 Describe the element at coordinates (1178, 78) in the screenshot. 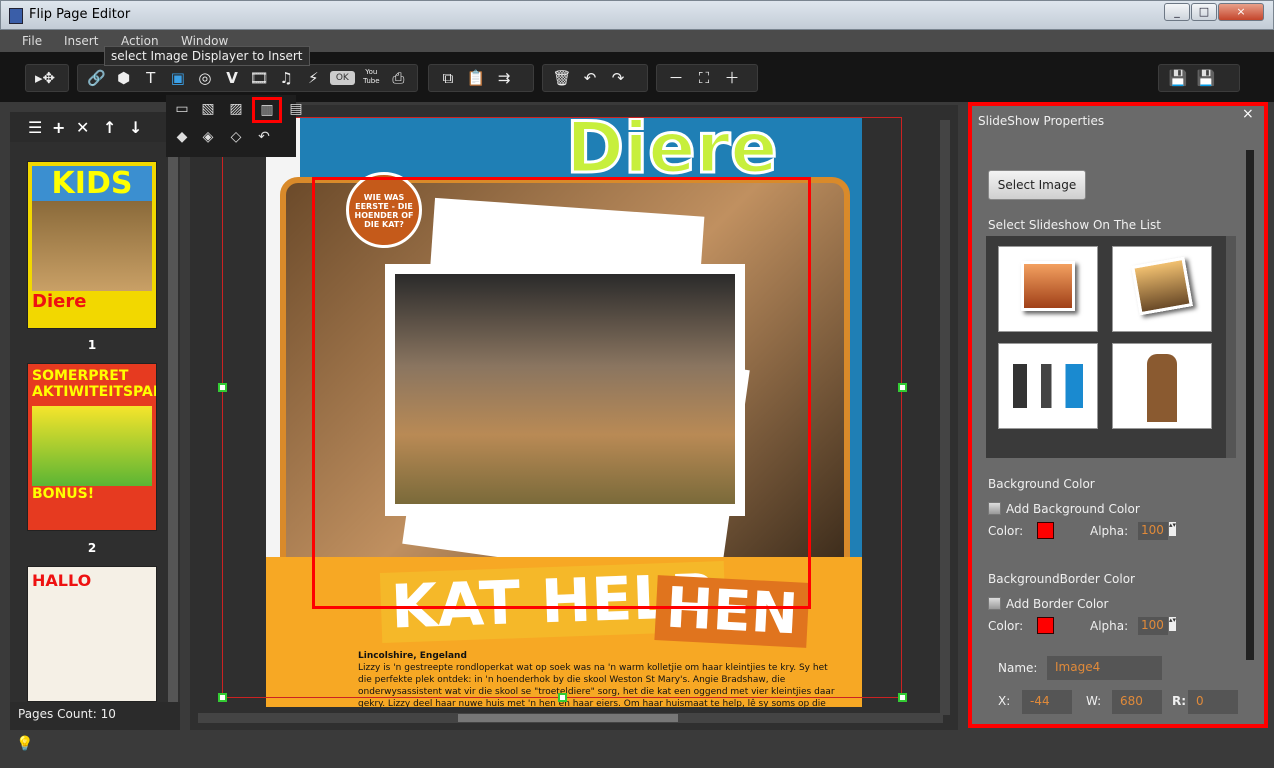

I see `save-icon: 💾` at that location.